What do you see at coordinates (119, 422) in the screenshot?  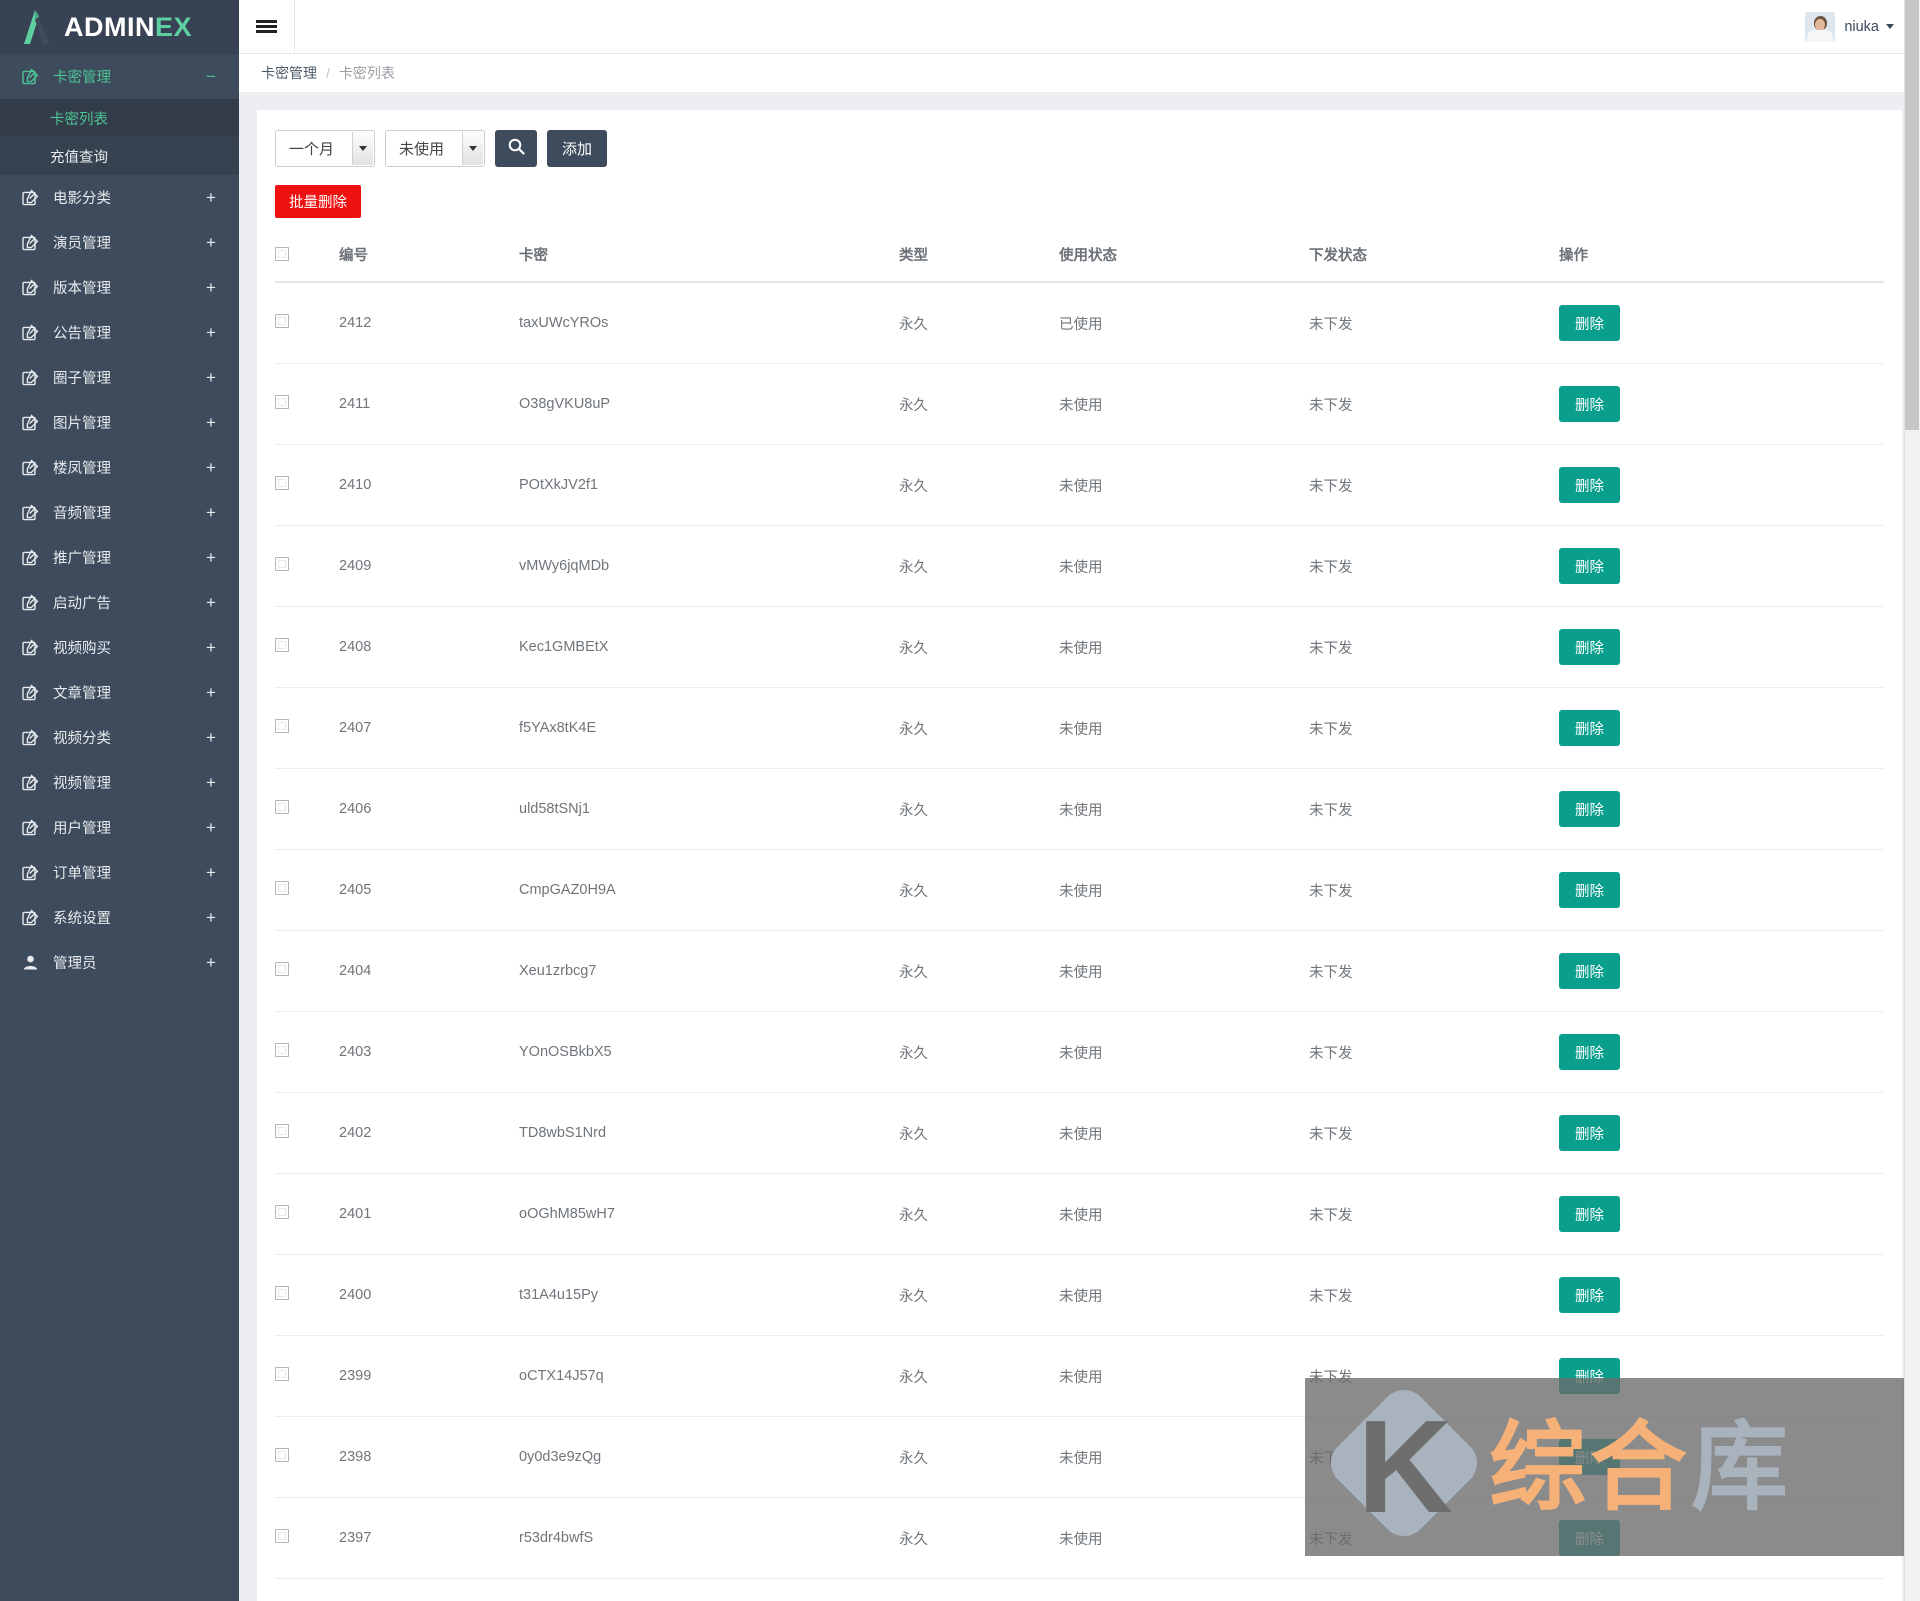 I see `sidebar-item-6: 图片管理 +` at bounding box center [119, 422].